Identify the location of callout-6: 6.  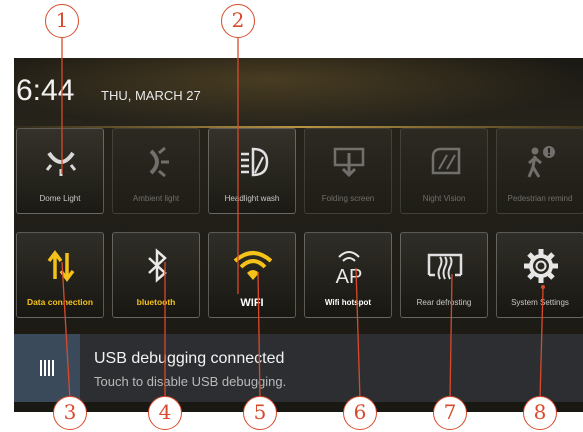
(360, 413).